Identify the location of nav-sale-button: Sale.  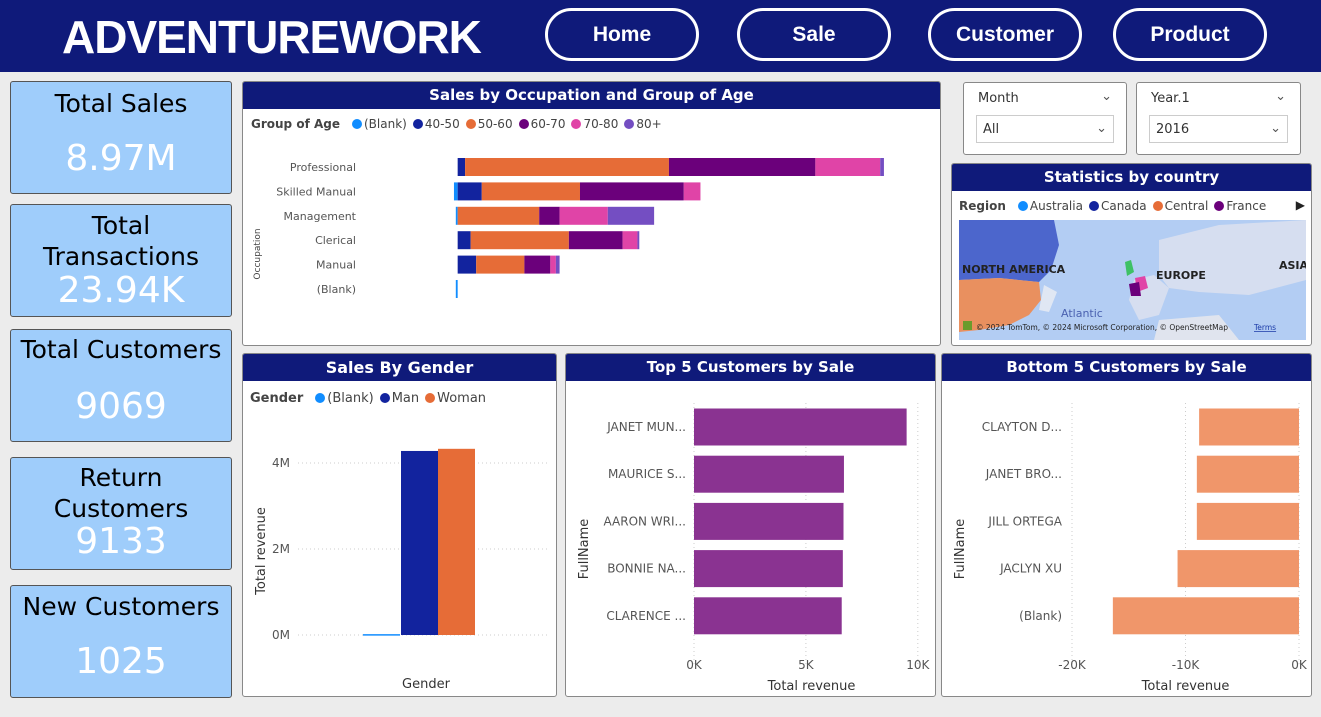
(814, 34).